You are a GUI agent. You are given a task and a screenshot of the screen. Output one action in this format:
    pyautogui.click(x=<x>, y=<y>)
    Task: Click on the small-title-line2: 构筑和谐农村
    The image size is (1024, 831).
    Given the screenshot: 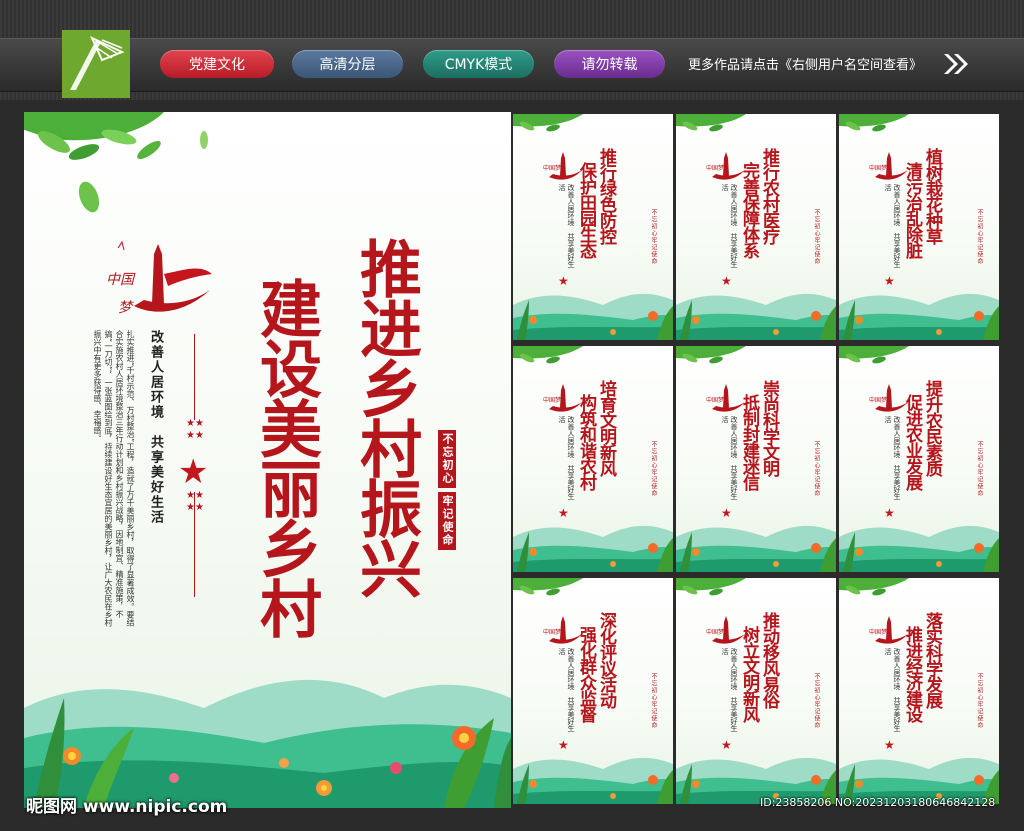 What is the action you would take?
    pyautogui.click(x=586, y=442)
    